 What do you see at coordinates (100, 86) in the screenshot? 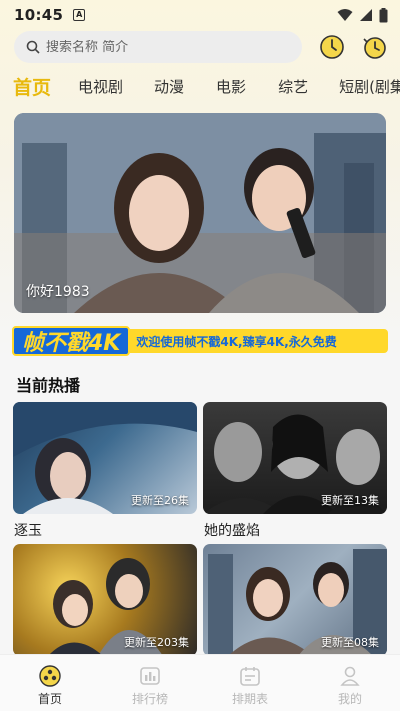
I see `tab-tv-series: 电视剧` at bounding box center [100, 86].